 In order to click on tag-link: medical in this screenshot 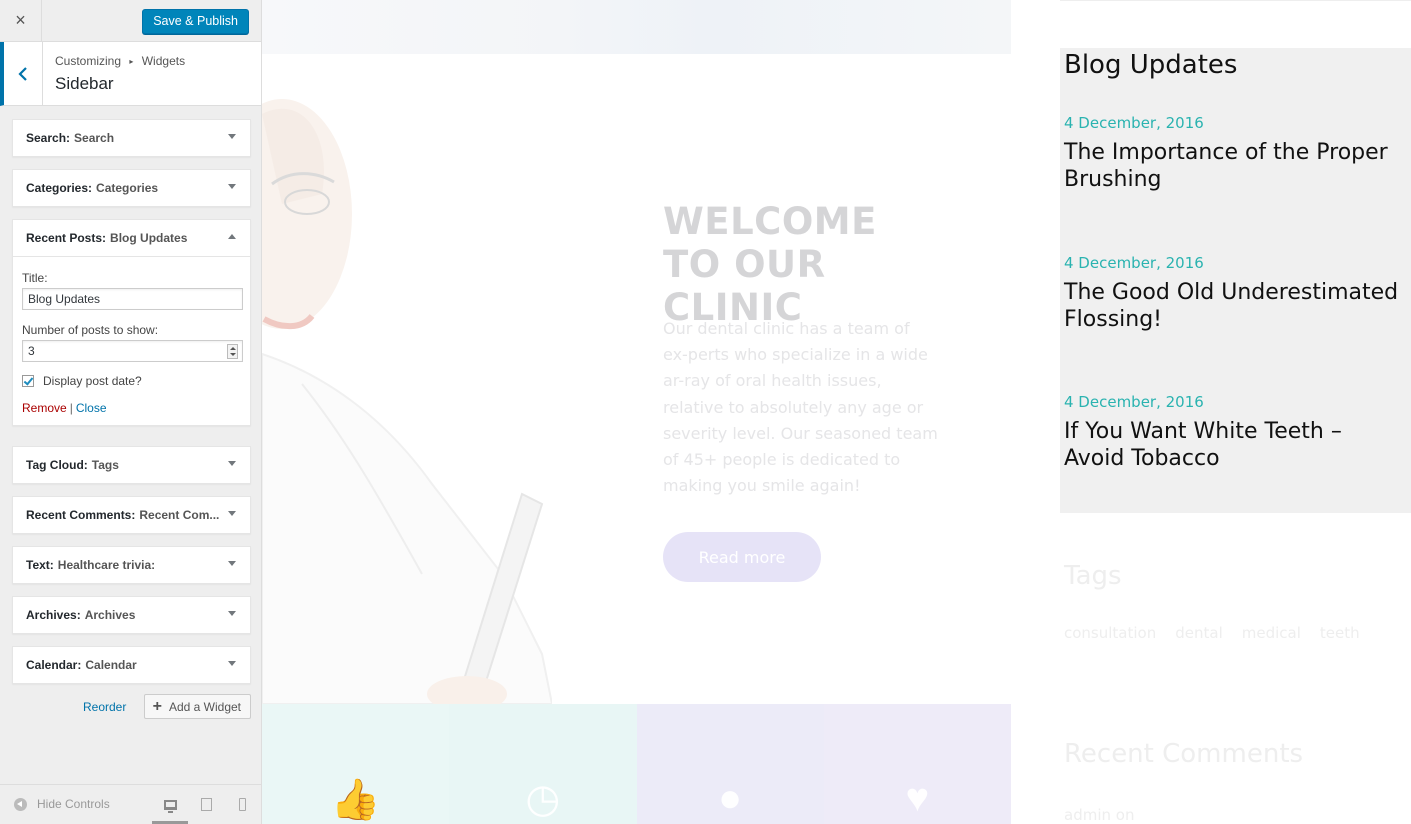, I will do `click(1271, 633)`.